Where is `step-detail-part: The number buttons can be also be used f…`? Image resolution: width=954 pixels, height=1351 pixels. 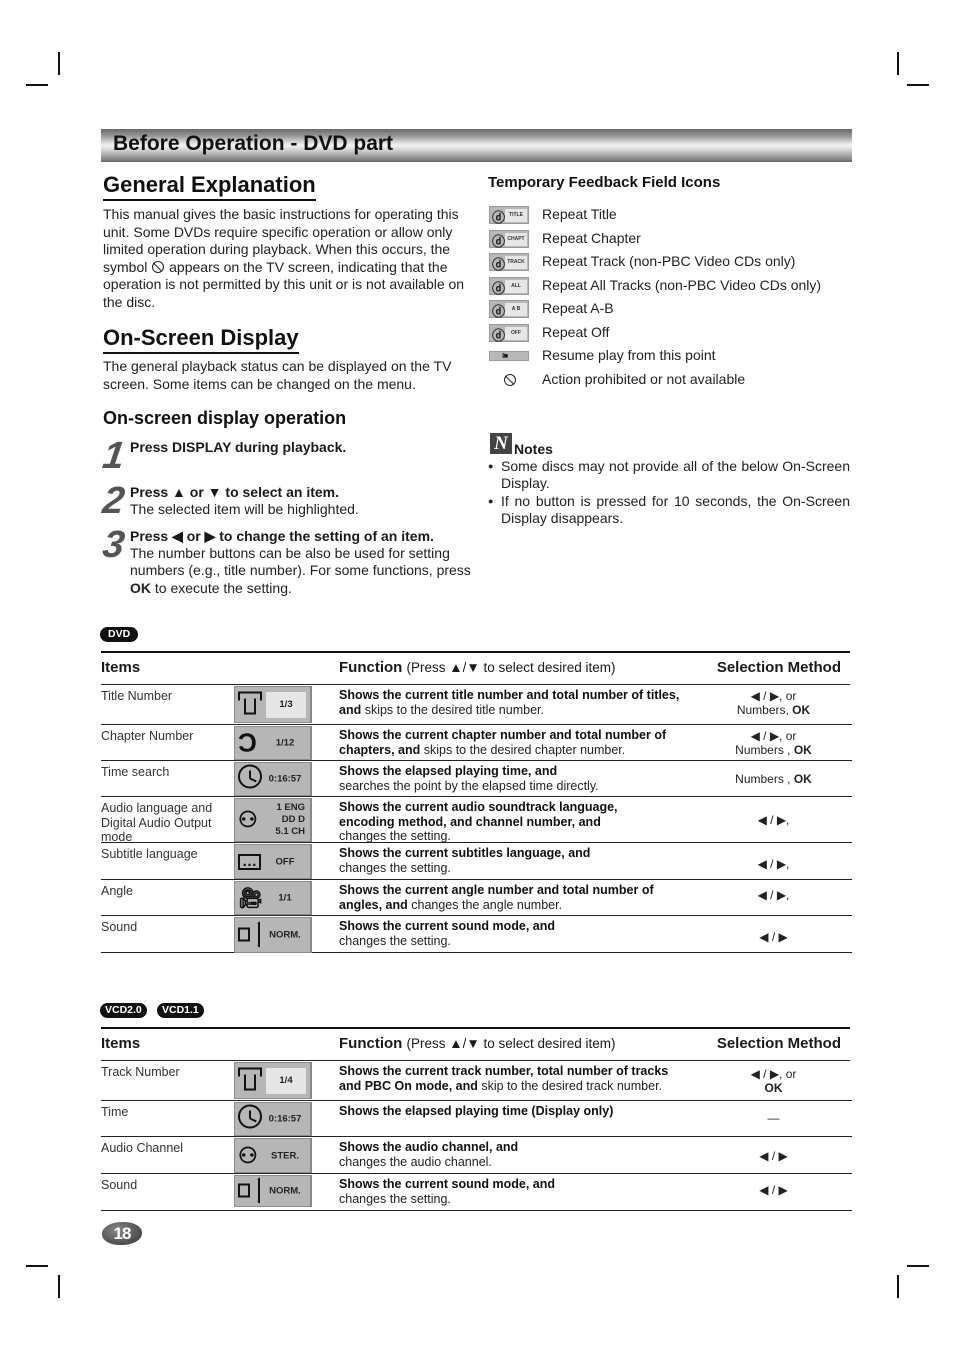
step-detail-part: The number buttons can be also be used f… is located at coordinates (300, 562).